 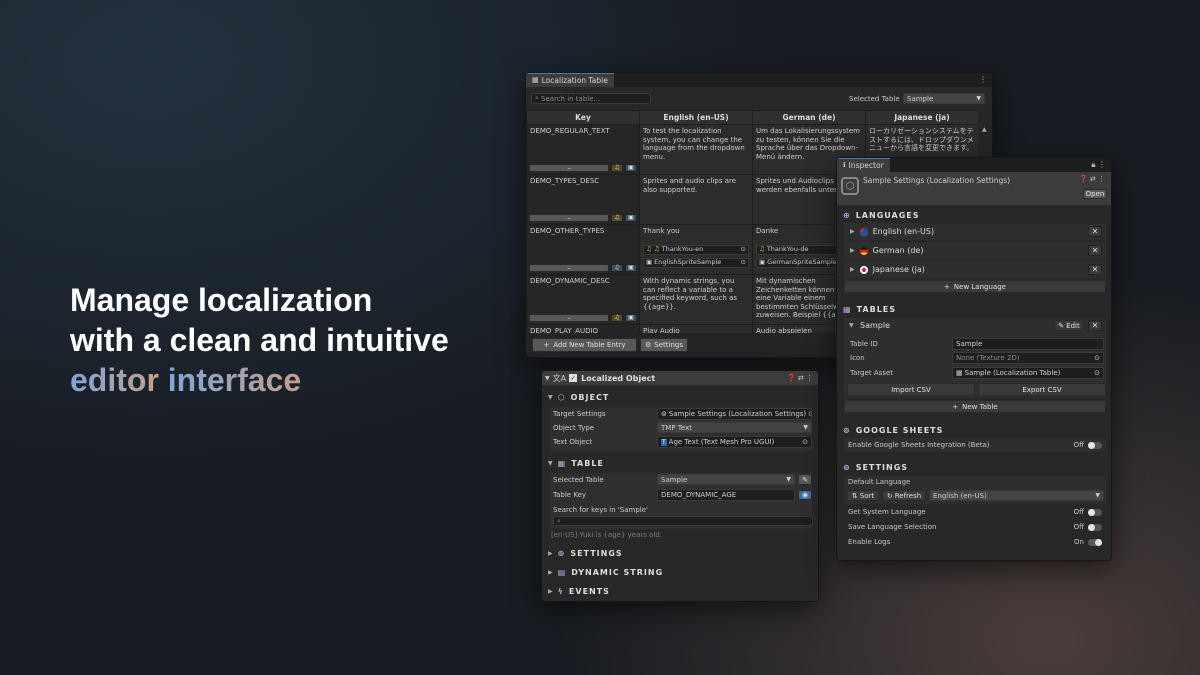 I want to click on edit-table-button: ✎, so click(x=805, y=479).